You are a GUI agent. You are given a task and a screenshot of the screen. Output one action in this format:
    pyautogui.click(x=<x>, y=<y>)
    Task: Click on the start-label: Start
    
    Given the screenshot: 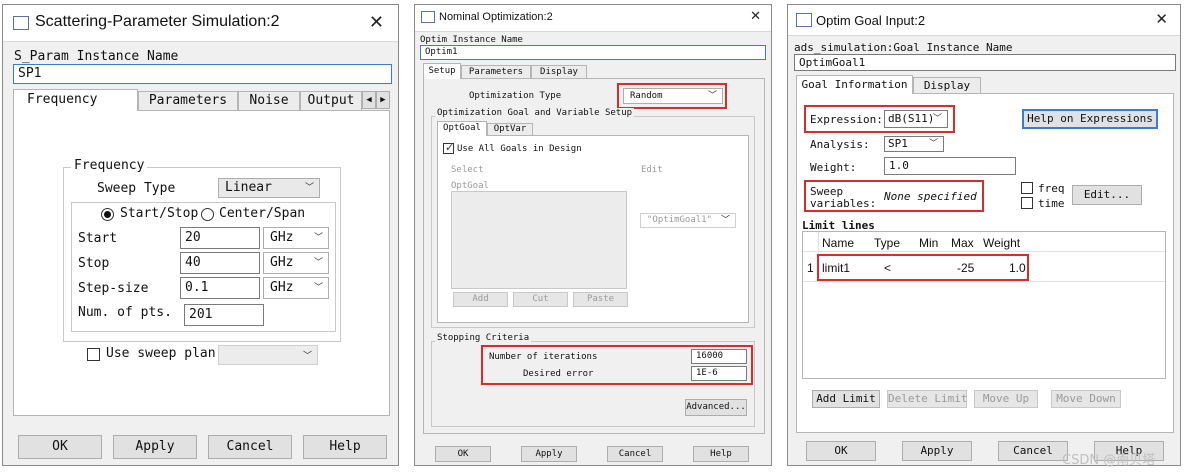 What is the action you would take?
    pyautogui.click(x=98, y=238)
    